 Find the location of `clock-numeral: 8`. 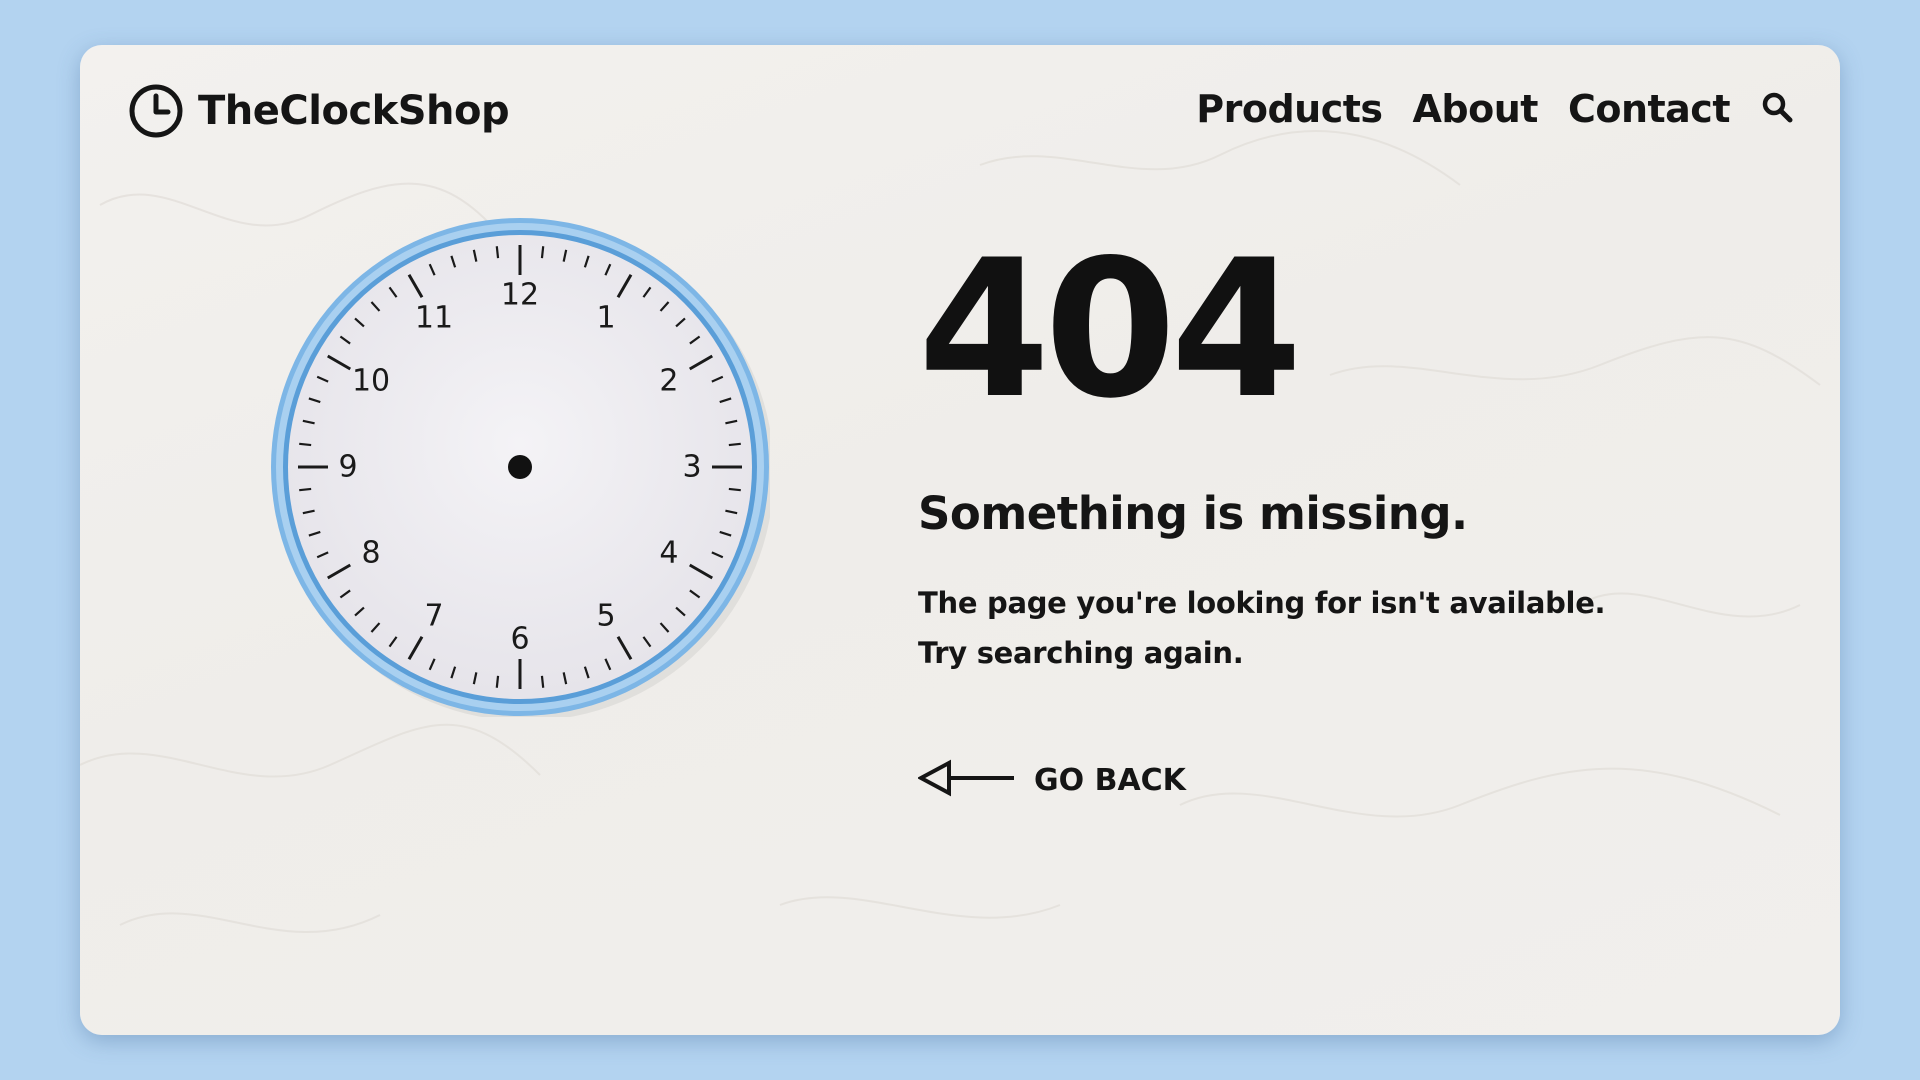

clock-numeral: 8 is located at coordinates (370, 553).